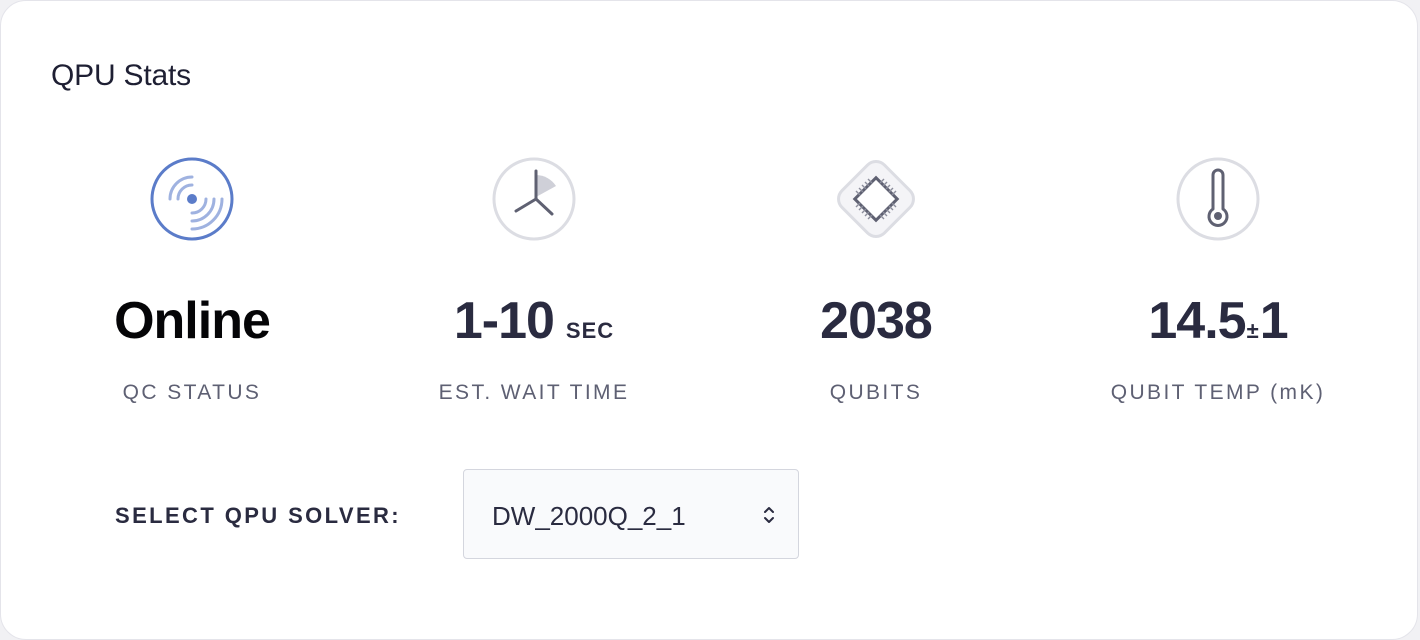 The image size is (1420, 640). Describe the element at coordinates (534, 199) in the screenshot. I see `clock-icon` at that location.